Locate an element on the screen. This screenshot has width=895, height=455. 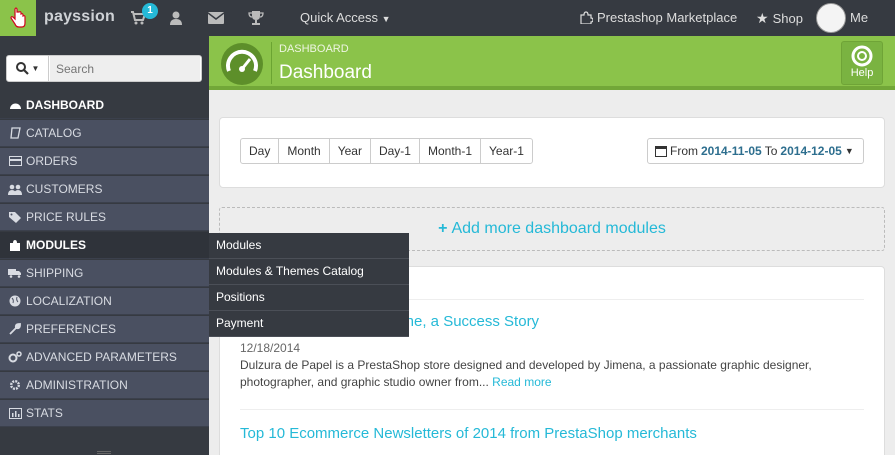
sidebar-item-price-rules: PRICE RULES is located at coordinates (104, 217).